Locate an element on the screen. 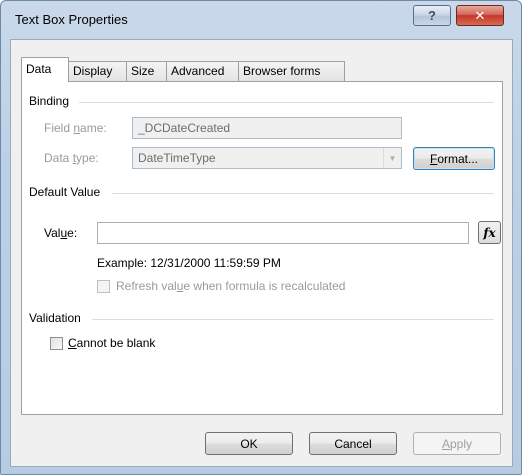 The height and width of the screenshot is (475, 522). close-x-icon: ✕ is located at coordinates (480, 15).